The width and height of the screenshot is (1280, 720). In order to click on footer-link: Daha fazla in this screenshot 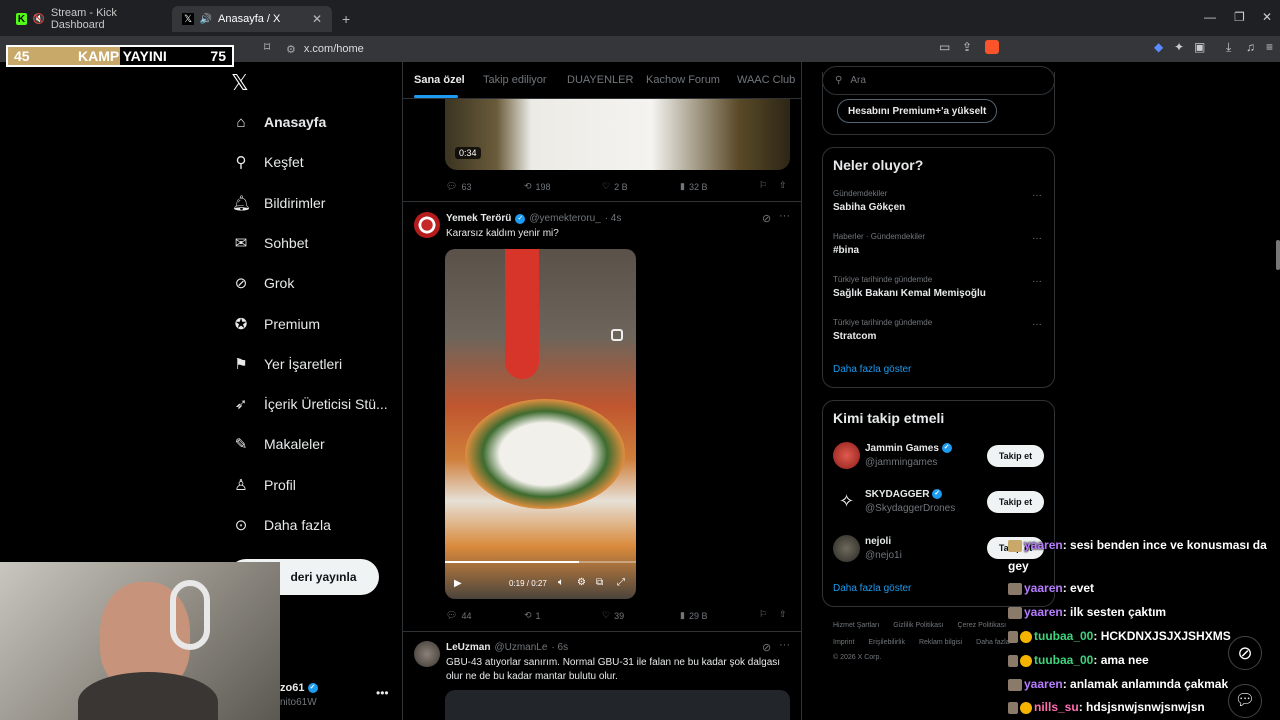, I will do `click(992, 642)`.